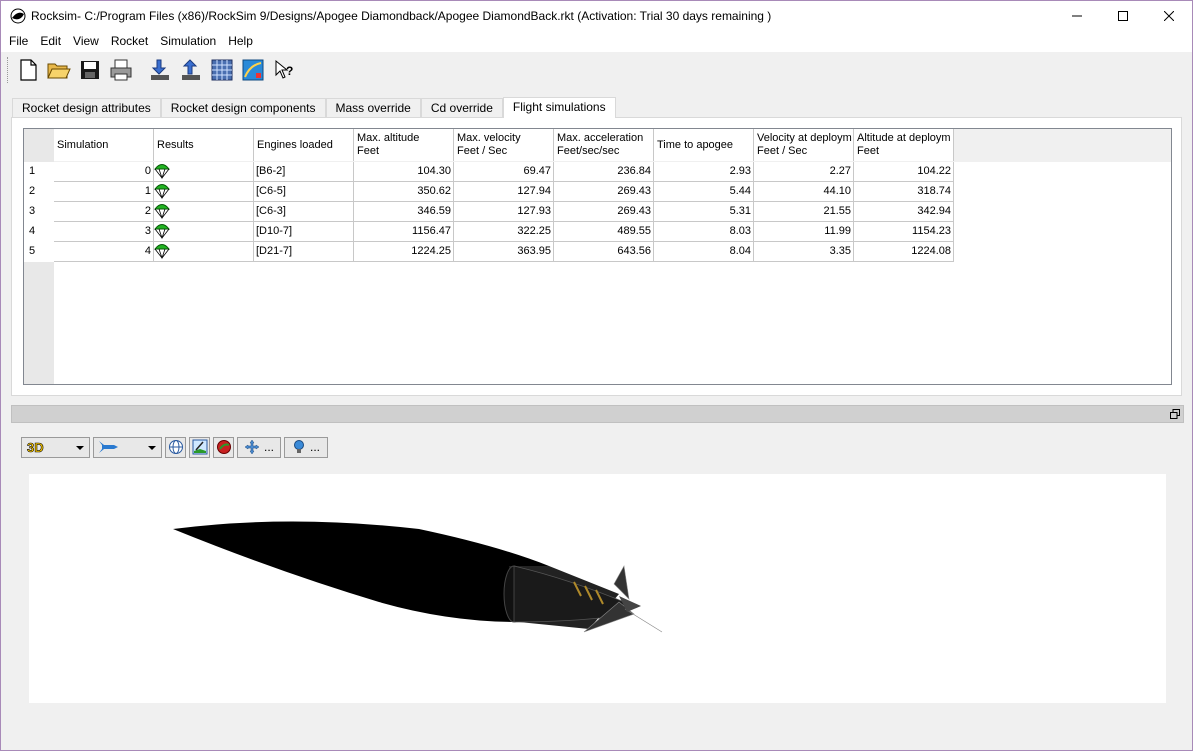  I want to click on tab-rocket-design-components: Rocket design components, so click(243, 108).